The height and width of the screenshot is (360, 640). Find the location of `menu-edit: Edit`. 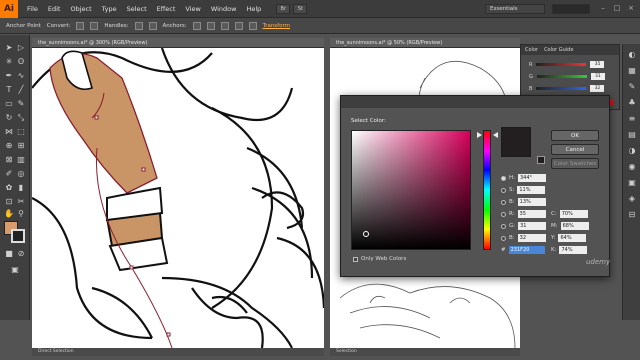

menu-edit: Edit is located at coordinates (54, 9).